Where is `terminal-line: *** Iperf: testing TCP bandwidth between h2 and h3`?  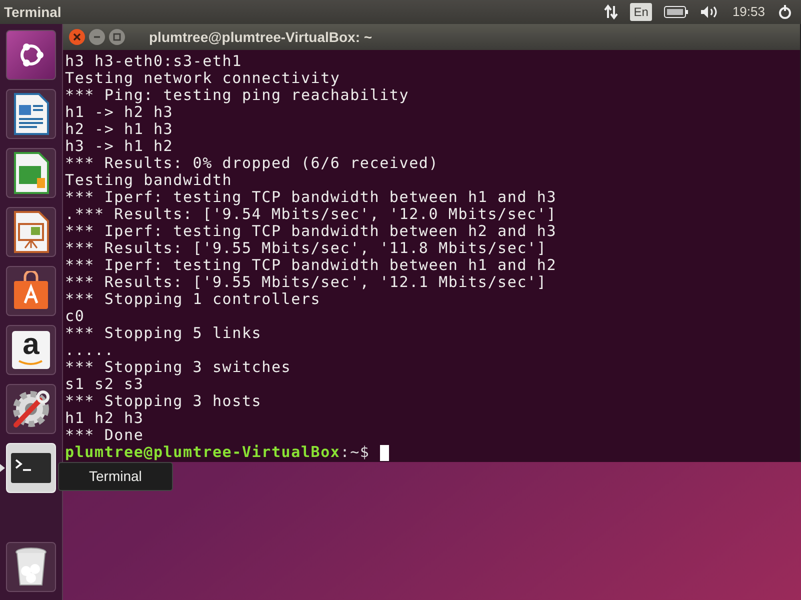
terminal-line: *** Iperf: testing TCP bandwidth between h2 and h3 is located at coordinates (311, 231).